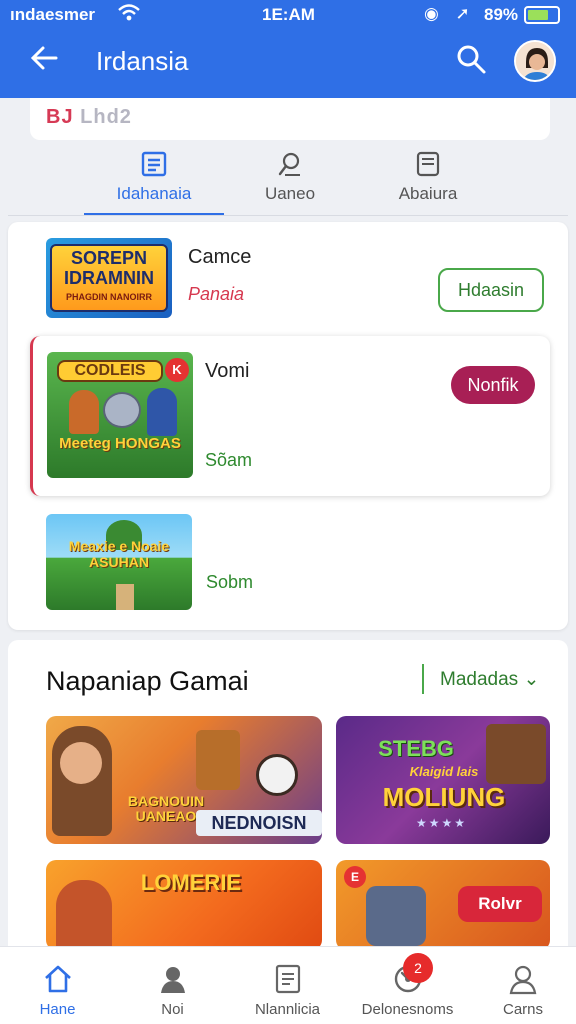 The height and width of the screenshot is (1024, 576). What do you see at coordinates (154, 193) in the screenshot?
I see `tab-label: Idahanaia` at bounding box center [154, 193].